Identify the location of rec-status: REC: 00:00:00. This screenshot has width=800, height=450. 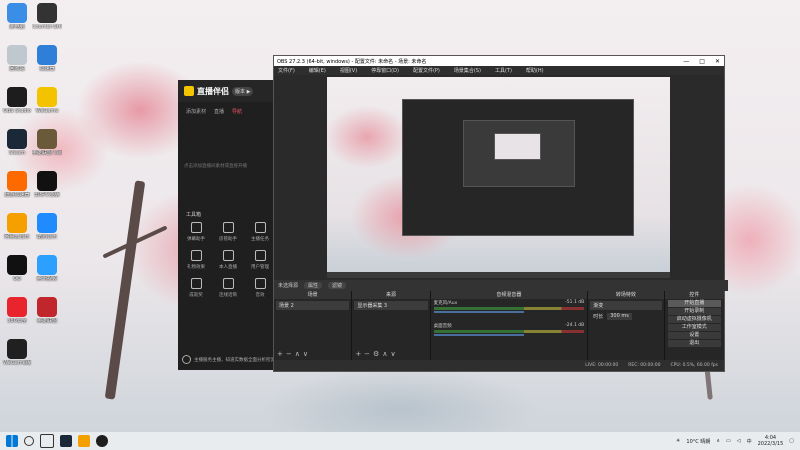
(644, 365).